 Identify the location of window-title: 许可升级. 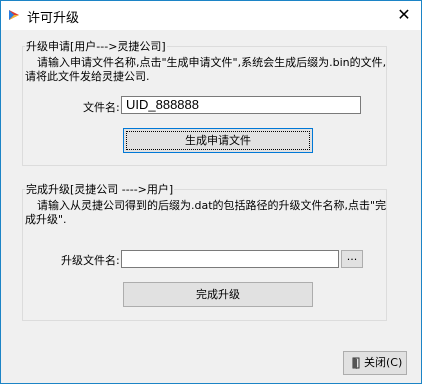
(53, 18).